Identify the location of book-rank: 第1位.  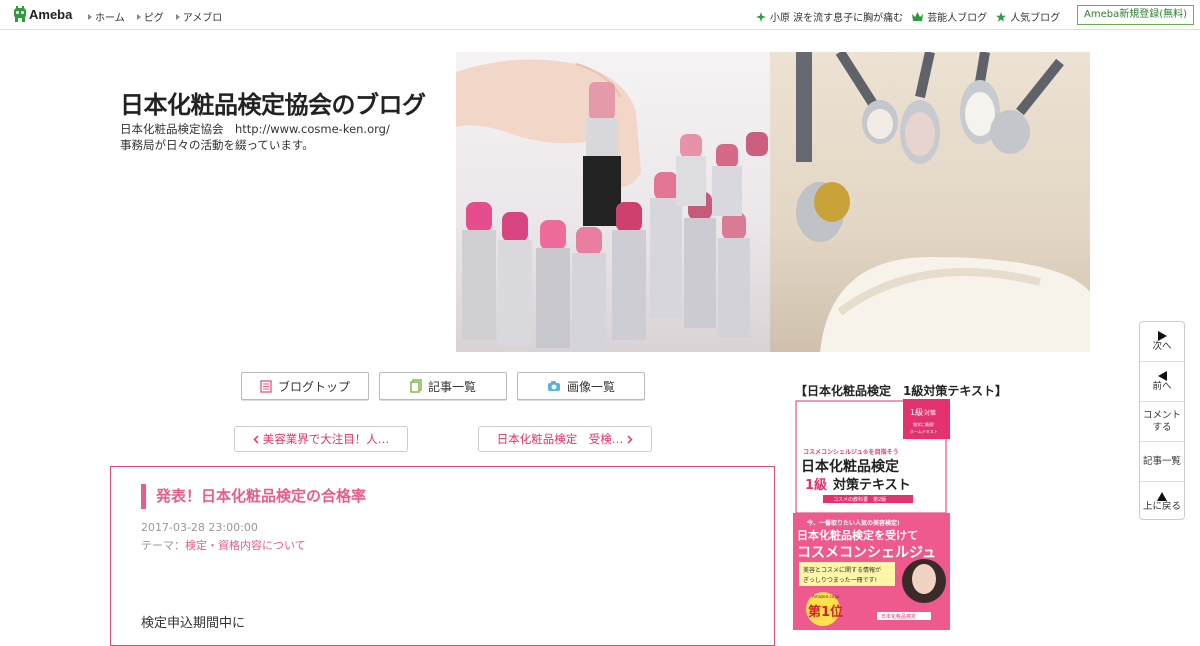
(825, 612).